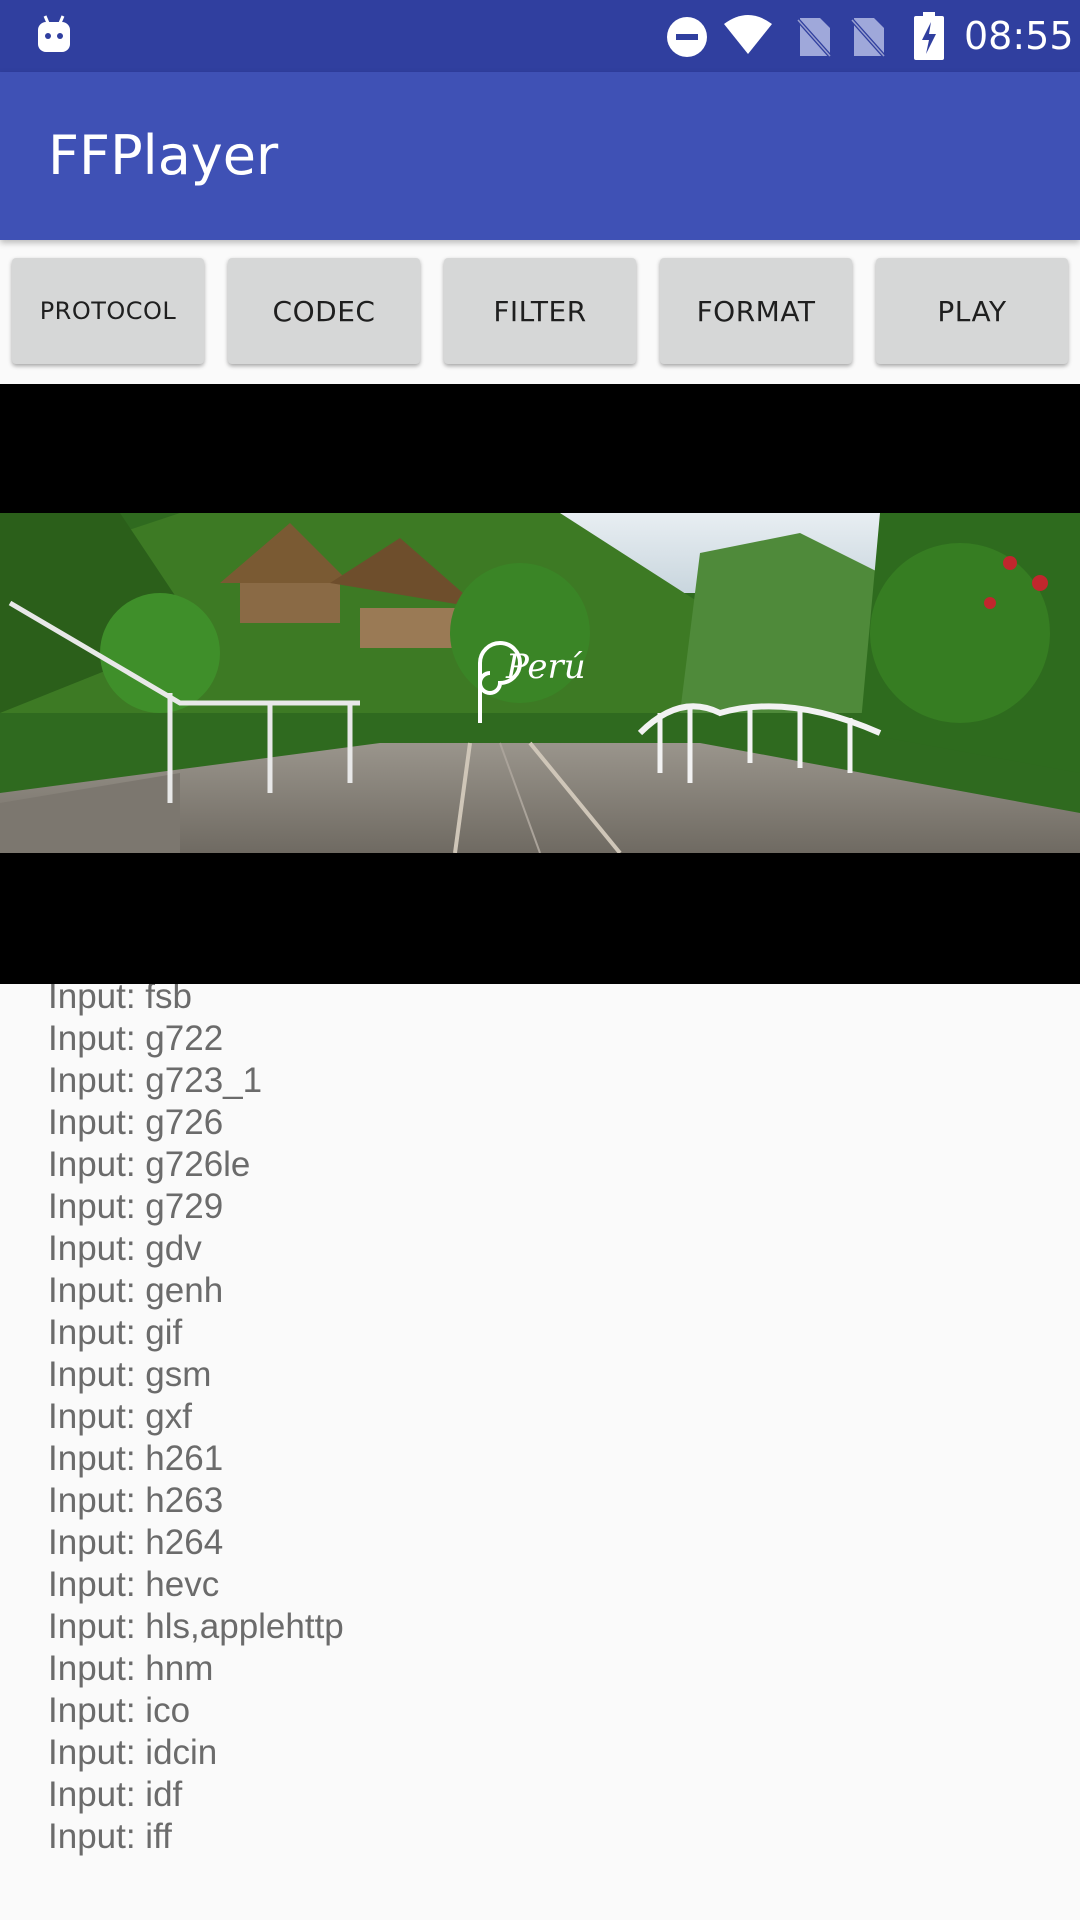 The width and height of the screenshot is (1080, 1920). What do you see at coordinates (120, 1000) in the screenshot?
I see `log-line: Input: fsb` at bounding box center [120, 1000].